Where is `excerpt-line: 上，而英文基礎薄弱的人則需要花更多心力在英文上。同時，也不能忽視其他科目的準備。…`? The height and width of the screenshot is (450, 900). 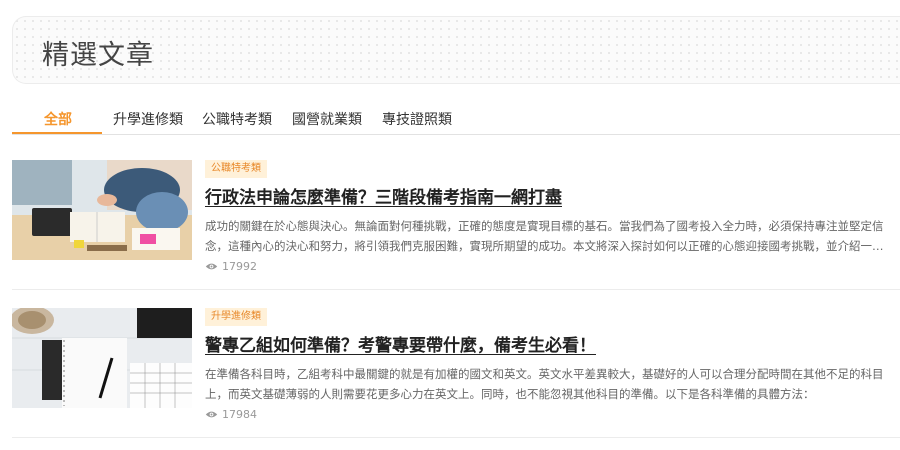 excerpt-line: 上，而英文基礎薄弱的人則需要花更多心力在英文上。同時，也不能忽視其他科目的準備。… is located at coordinates (510, 394).